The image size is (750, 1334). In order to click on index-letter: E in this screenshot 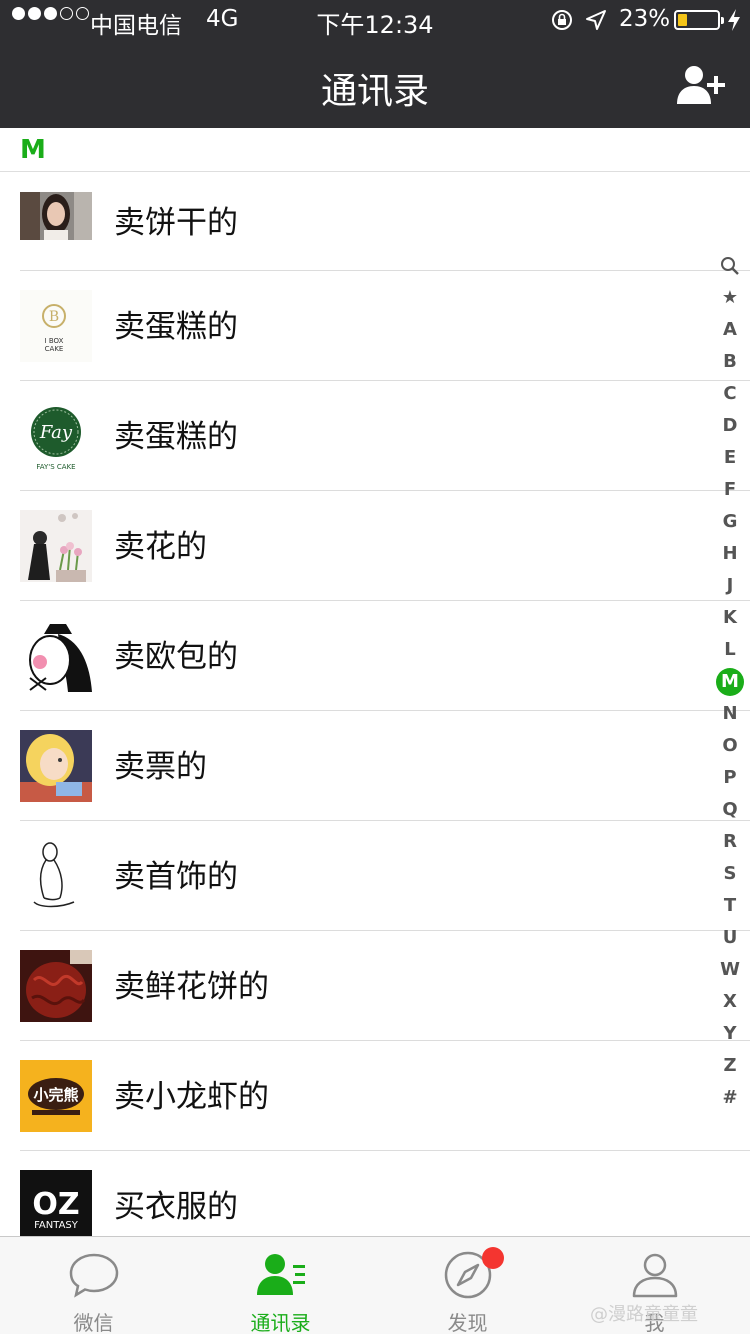, I will do `click(730, 458)`.